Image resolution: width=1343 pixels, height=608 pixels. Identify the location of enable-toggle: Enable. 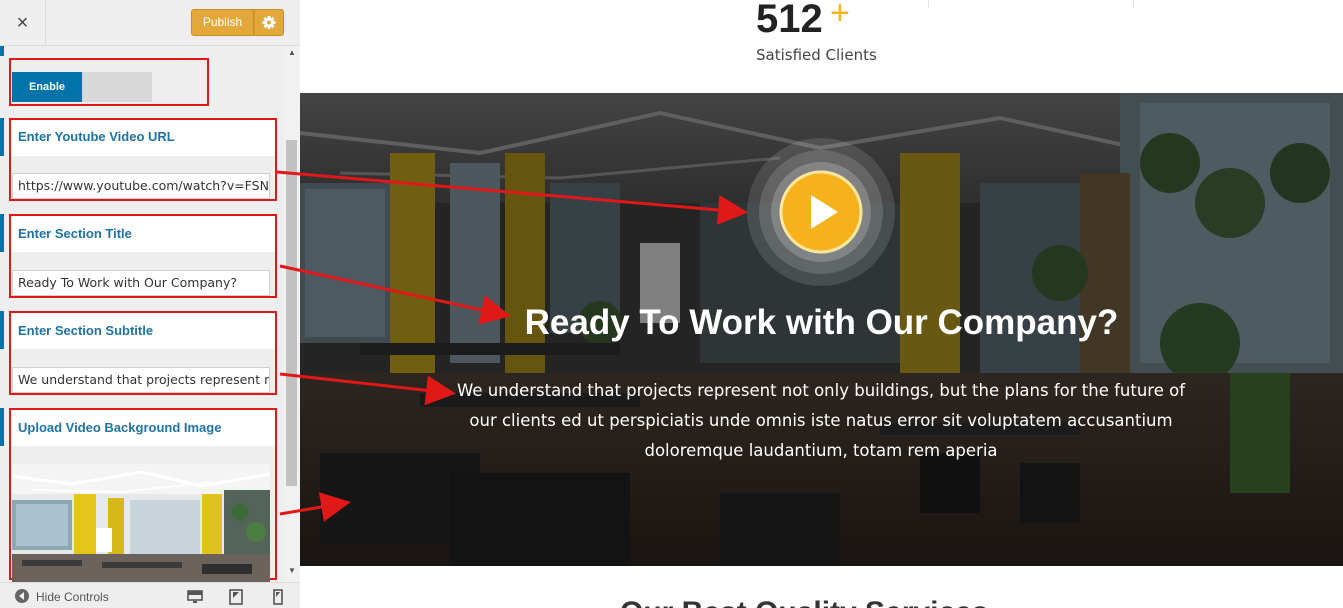
(47, 87).